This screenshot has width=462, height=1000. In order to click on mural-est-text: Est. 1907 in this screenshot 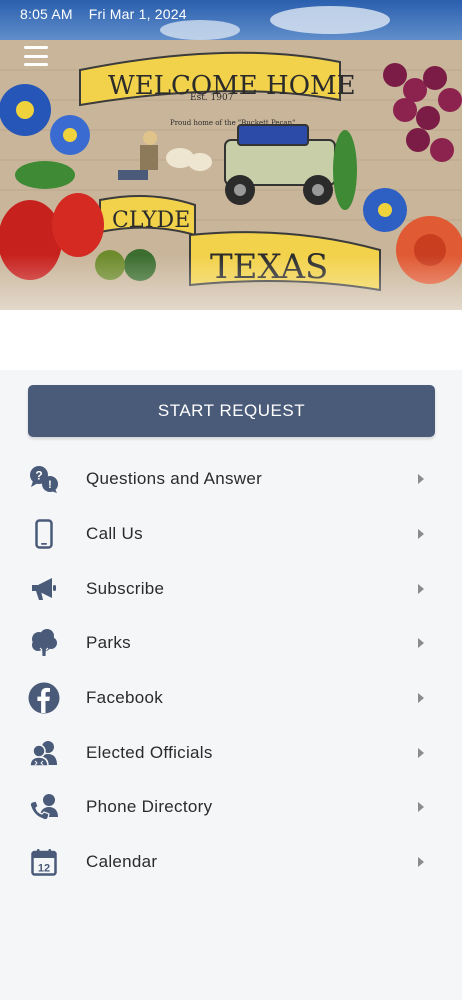, I will do `click(212, 98)`.